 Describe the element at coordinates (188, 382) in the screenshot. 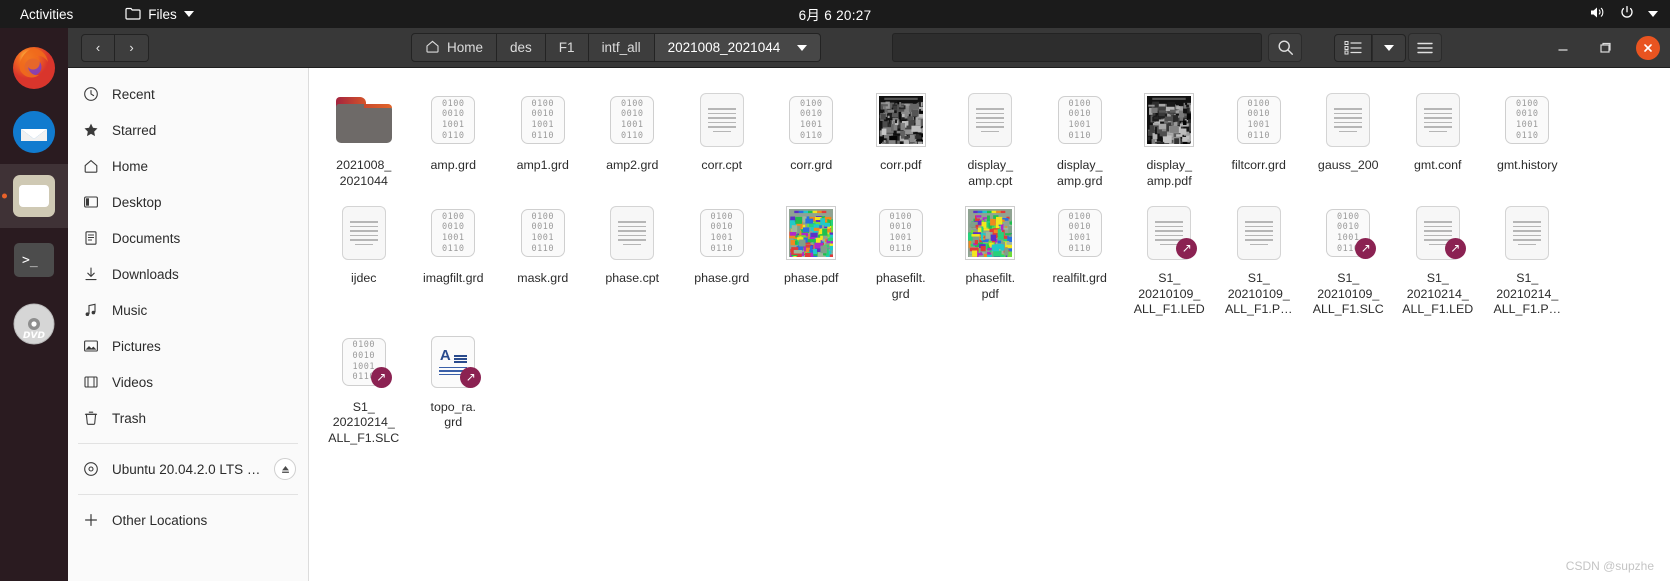

I see `sidebar-item-videos: Videos` at that location.